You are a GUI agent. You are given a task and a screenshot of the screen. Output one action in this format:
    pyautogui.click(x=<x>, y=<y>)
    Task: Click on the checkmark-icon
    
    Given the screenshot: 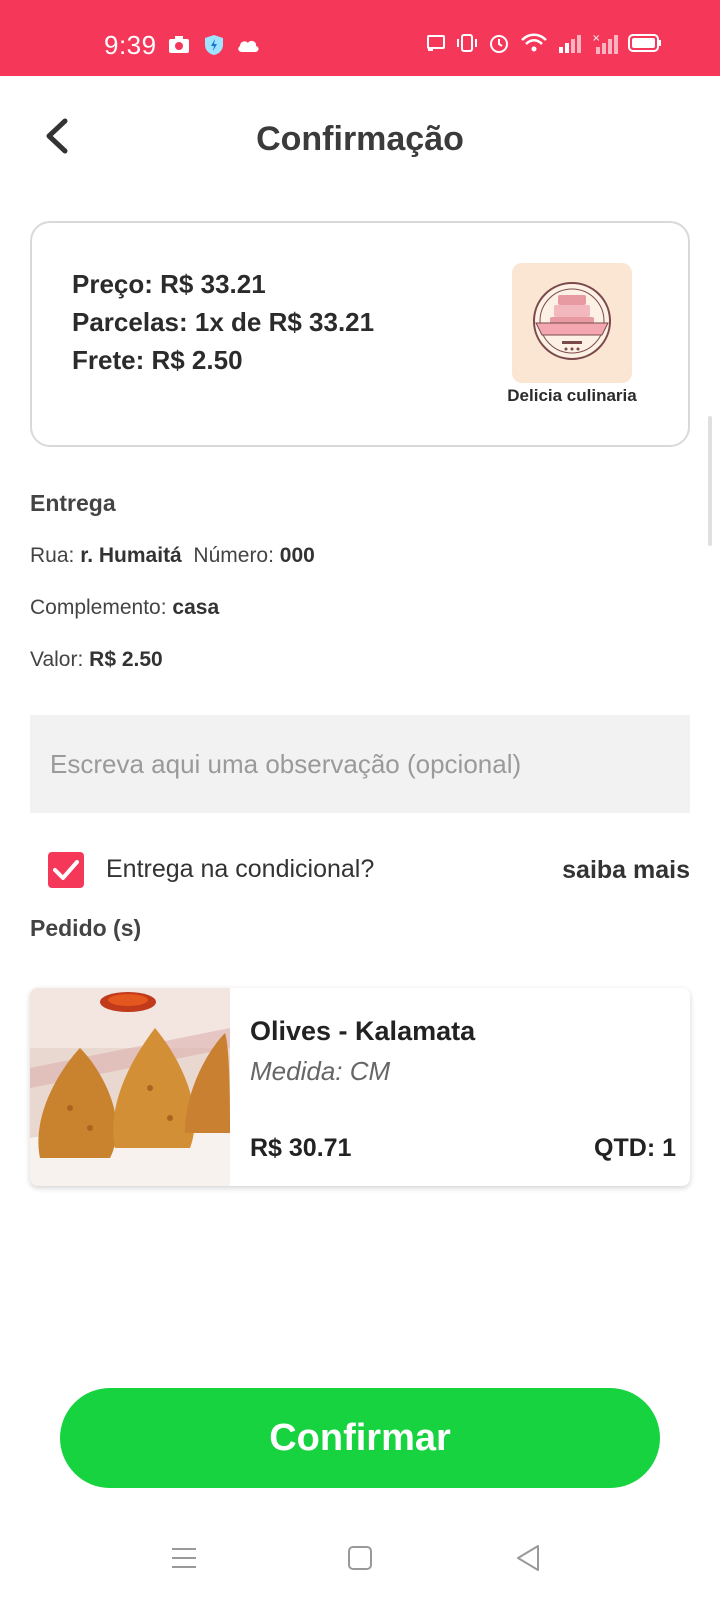 What is the action you would take?
    pyautogui.click(x=66, y=870)
    